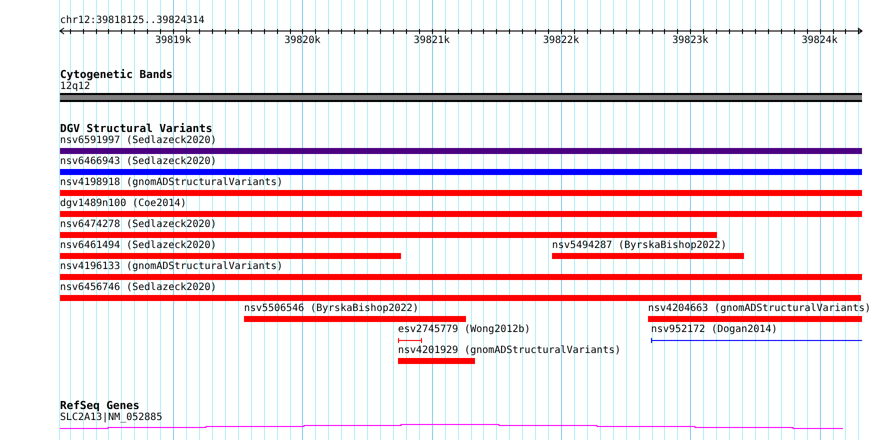  What do you see at coordinates (464, 330) in the screenshot?
I see `variant-label: esv2745779 (Wong2012b)` at bounding box center [464, 330].